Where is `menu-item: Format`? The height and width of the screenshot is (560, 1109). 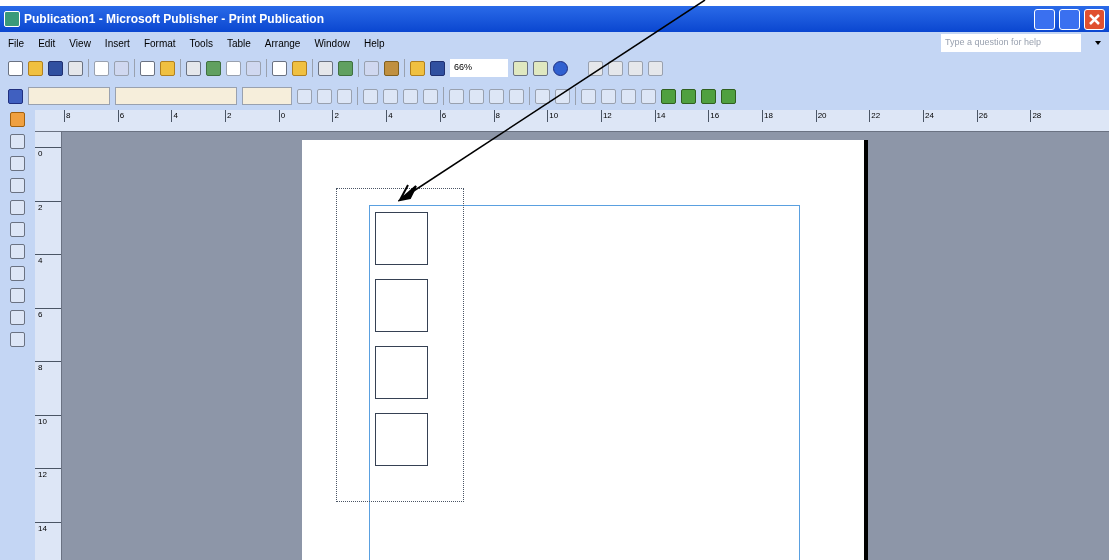
menu-item: Format is located at coordinates (159, 43).